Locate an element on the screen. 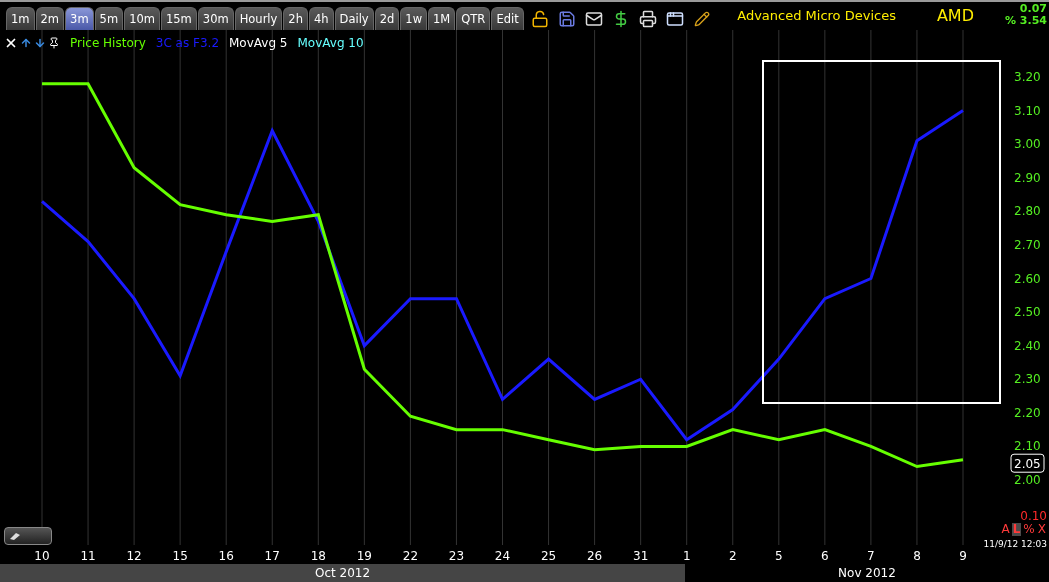 This screenshot has height=582, width=1049. timeframe-tab: 2h is located at coordinates (295, 18).